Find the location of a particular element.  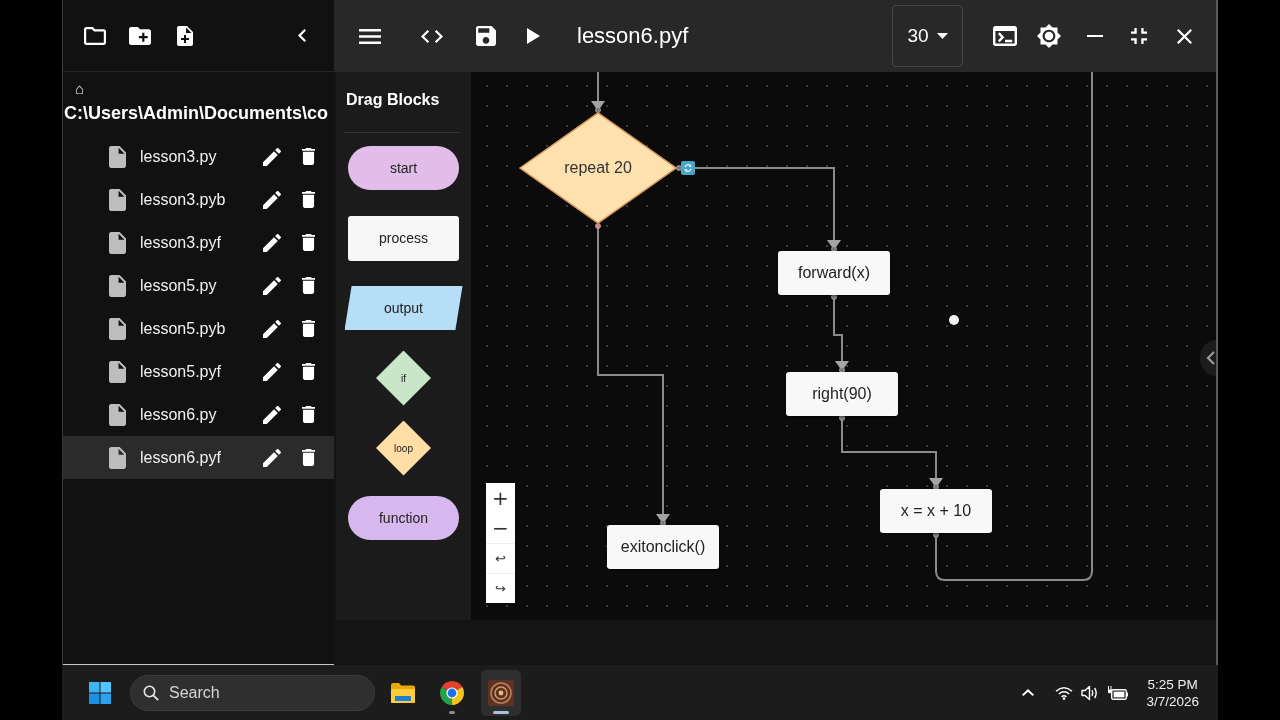

save-icon is located at coordinates (486, 36).